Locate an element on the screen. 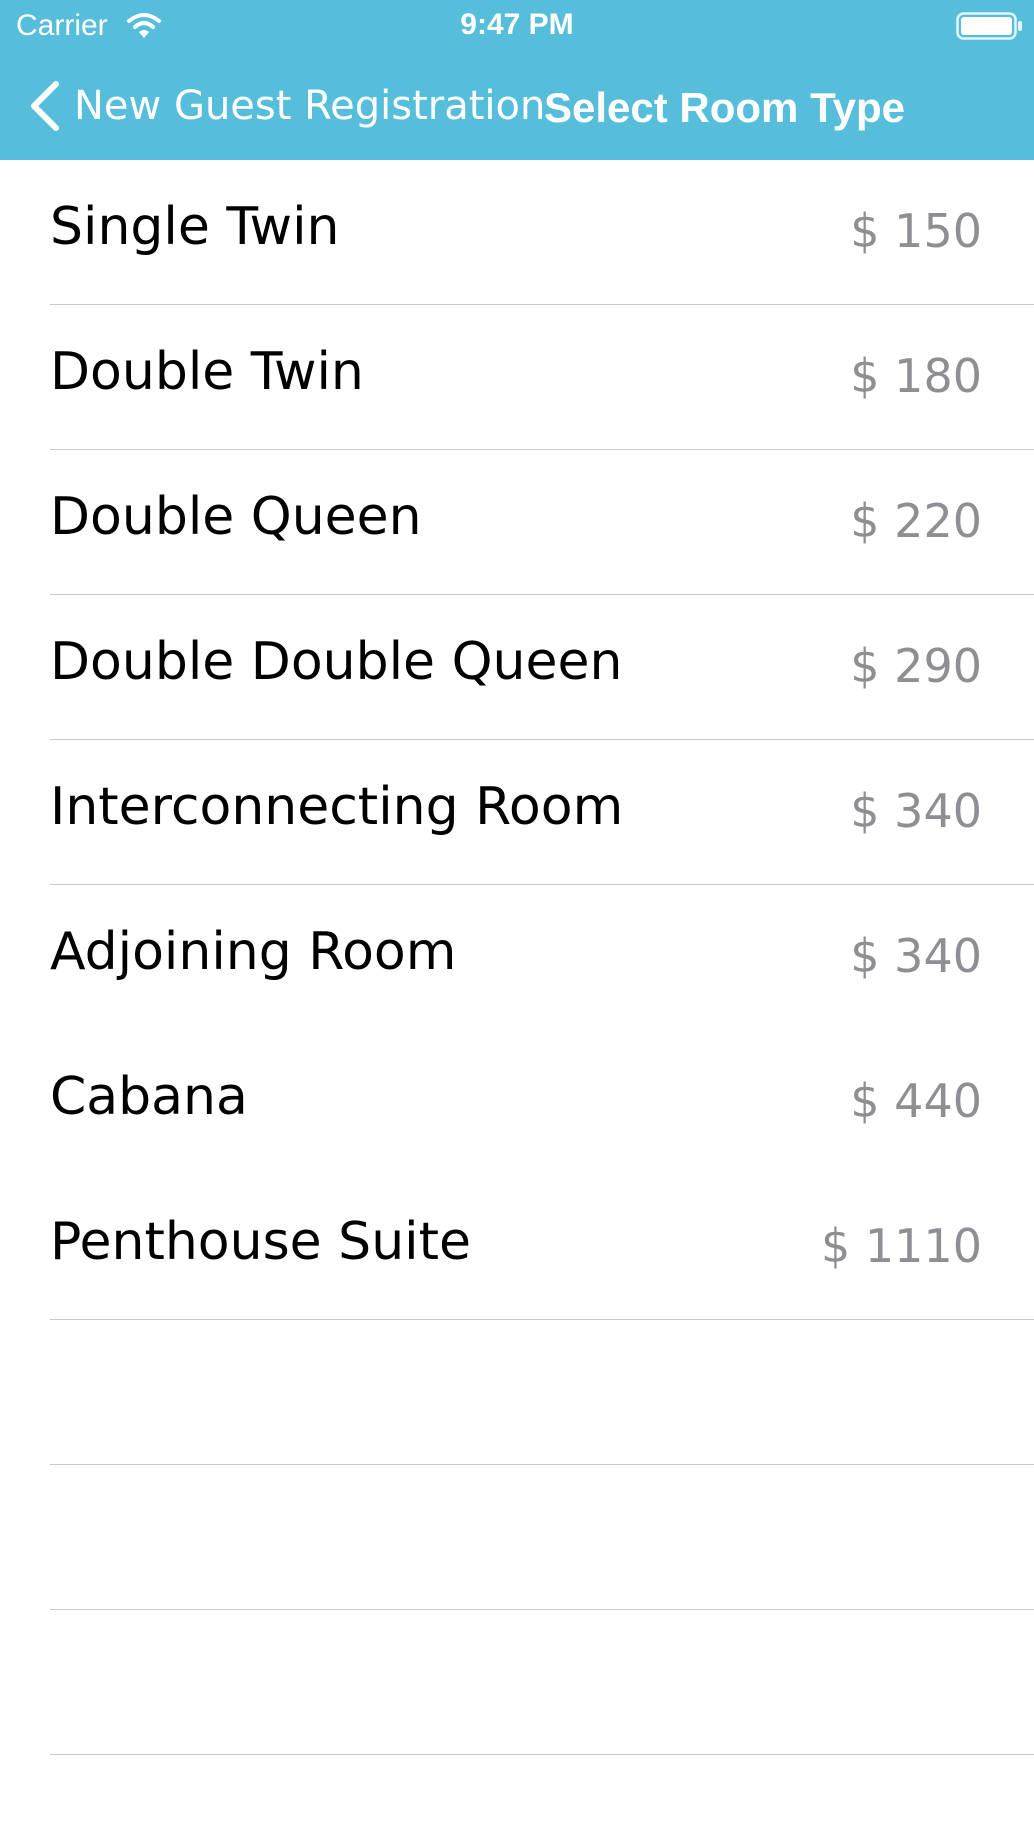  room-price: $ 220 is located at coordinates (916, 521).